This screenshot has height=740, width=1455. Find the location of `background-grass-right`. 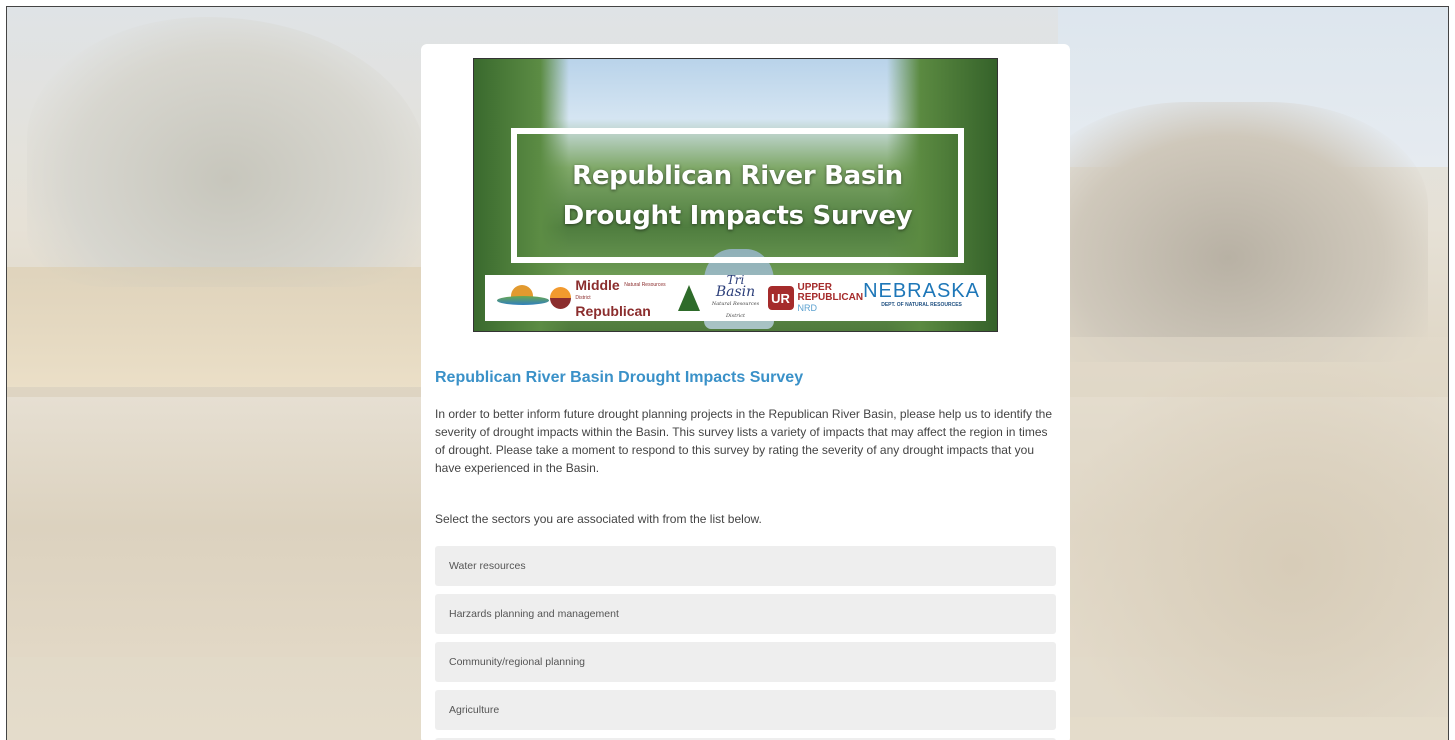

background-grass-right is located at coordinates (1253, 527).